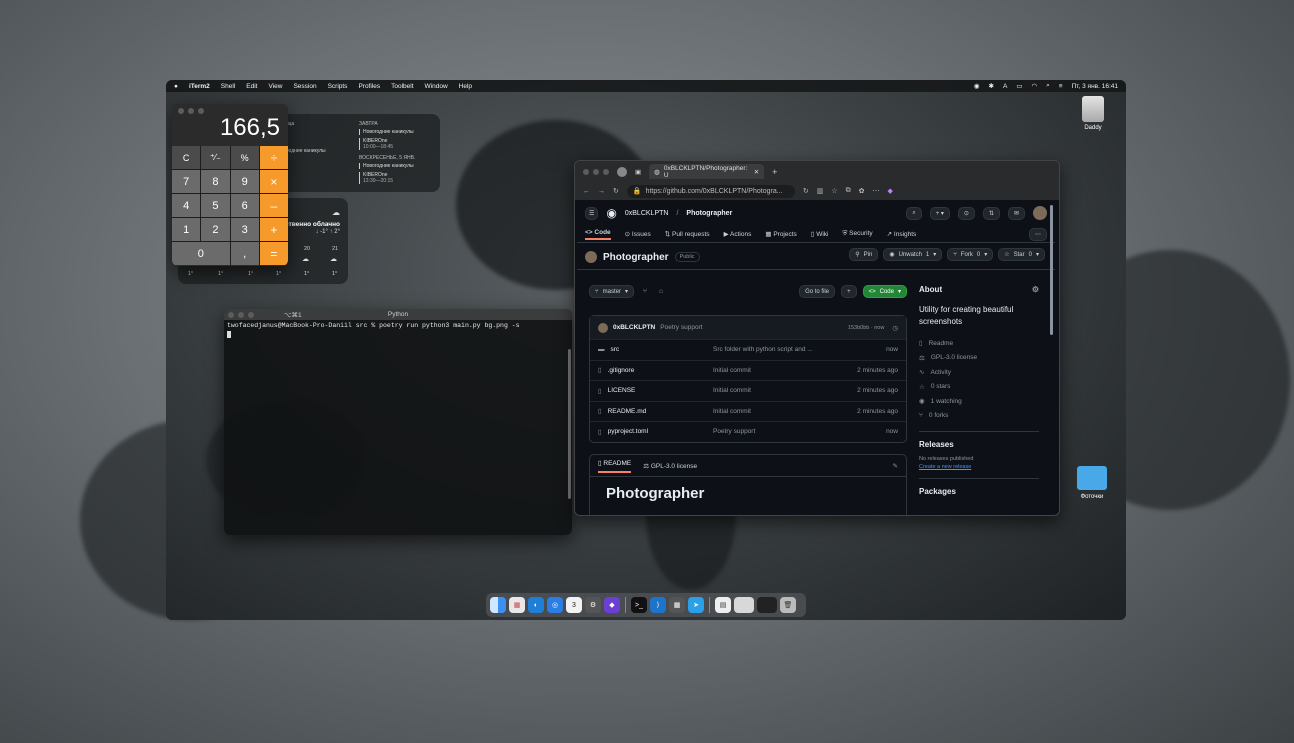 The width and height of the screenshot is (1294, 743). I want to click on terminal-scrollbar, so click(569, 424).